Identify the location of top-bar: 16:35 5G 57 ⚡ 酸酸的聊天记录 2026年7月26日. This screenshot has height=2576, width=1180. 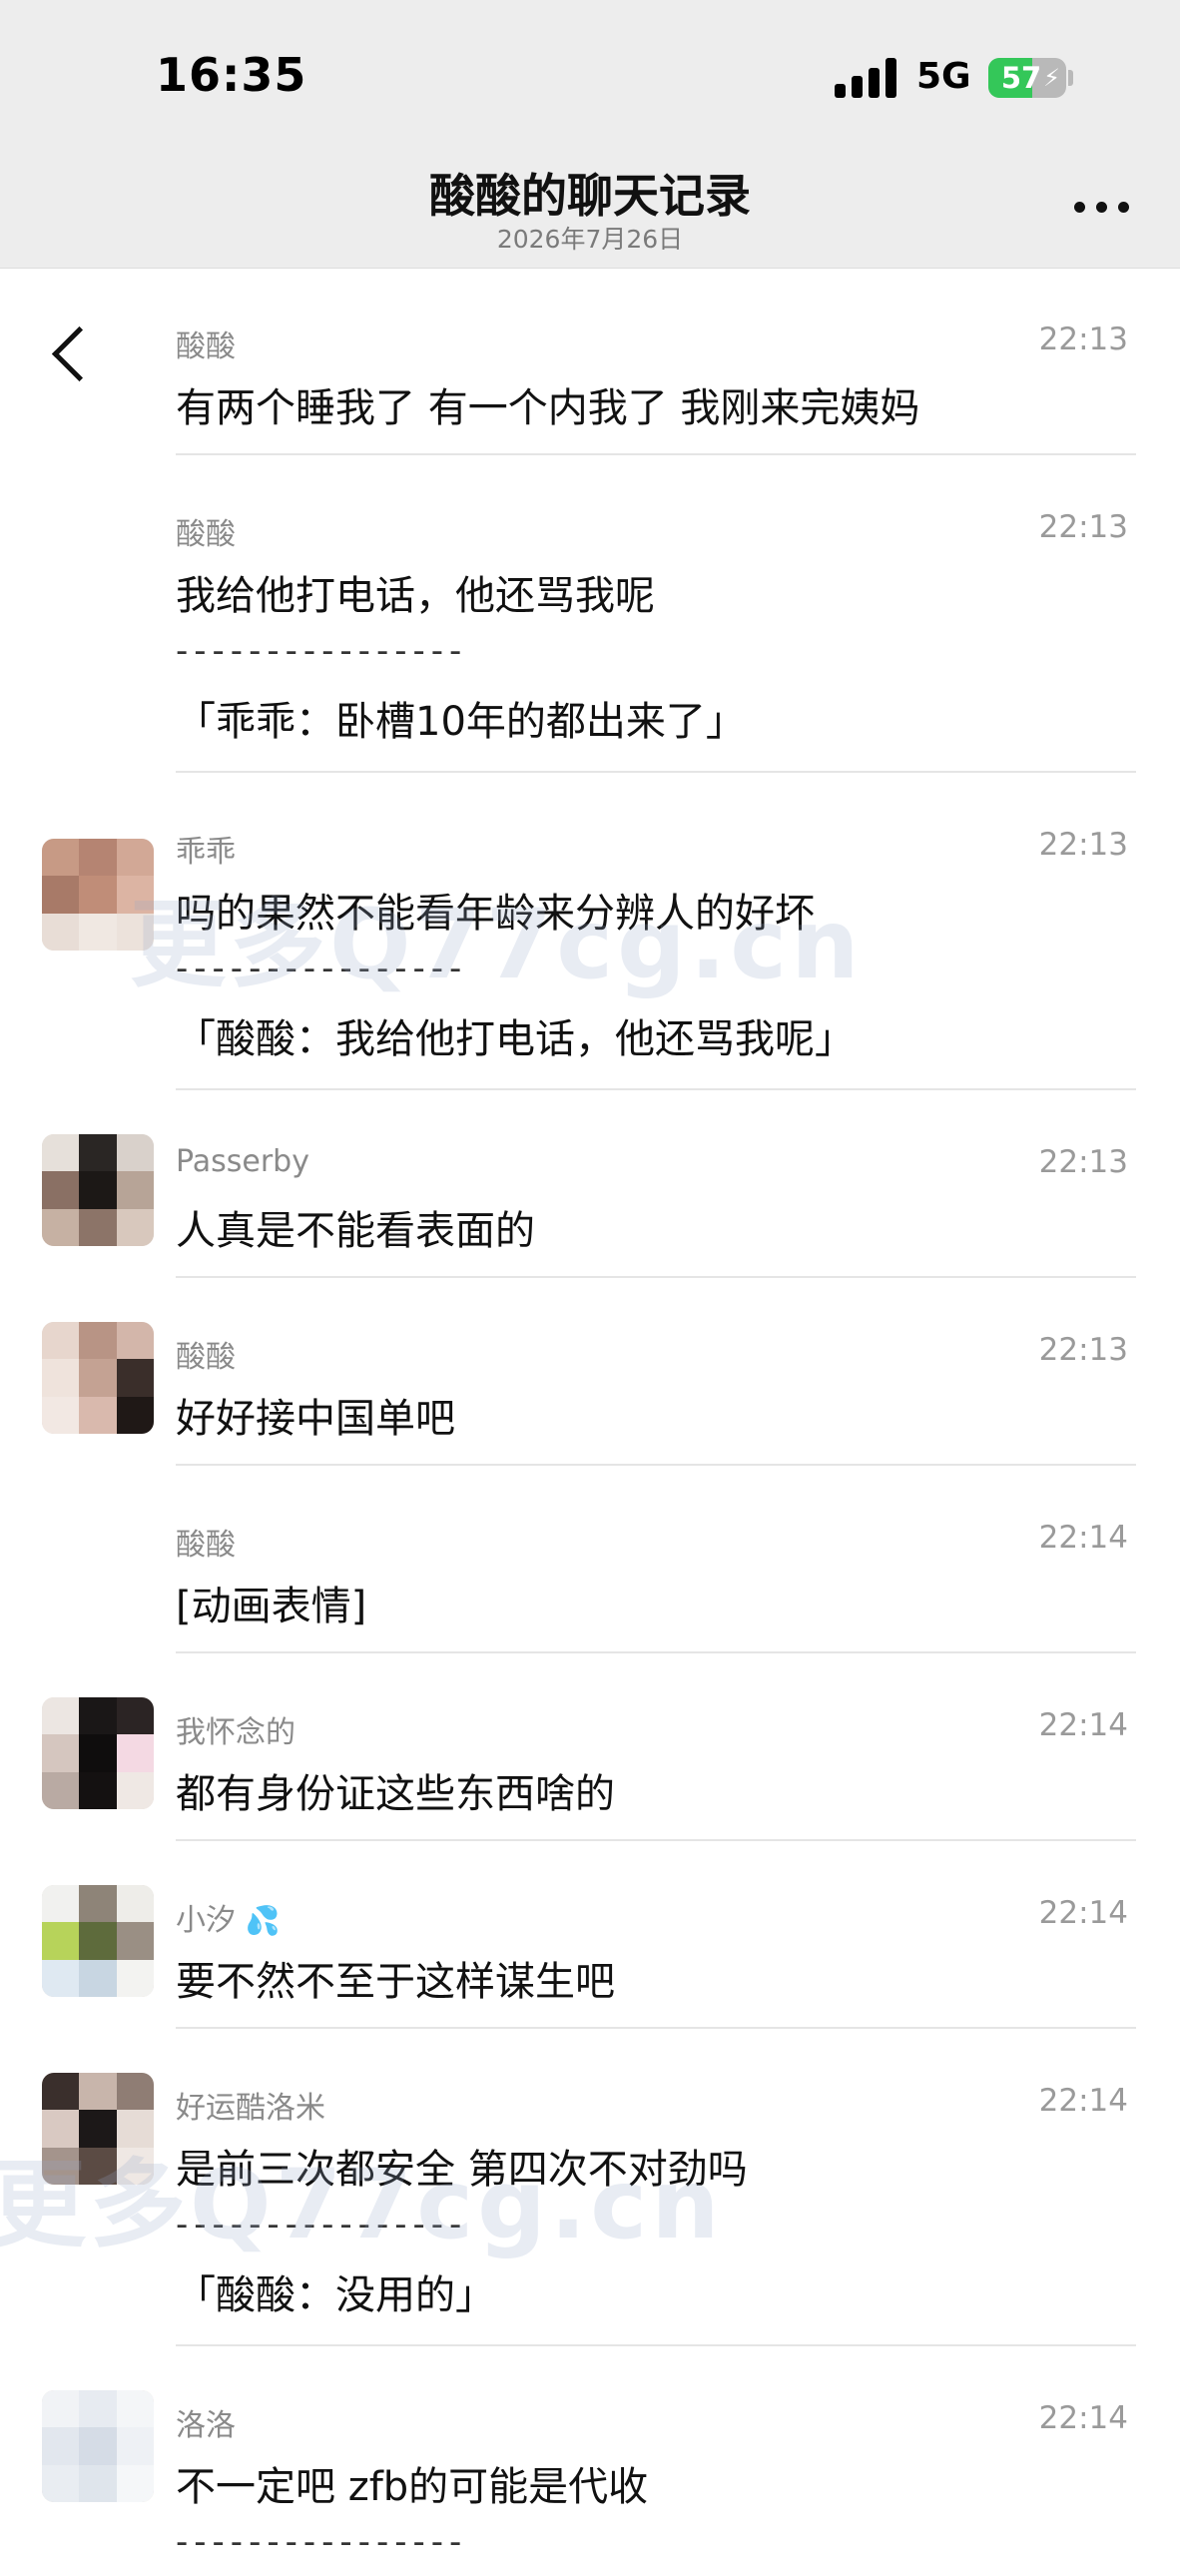
(590, 191).